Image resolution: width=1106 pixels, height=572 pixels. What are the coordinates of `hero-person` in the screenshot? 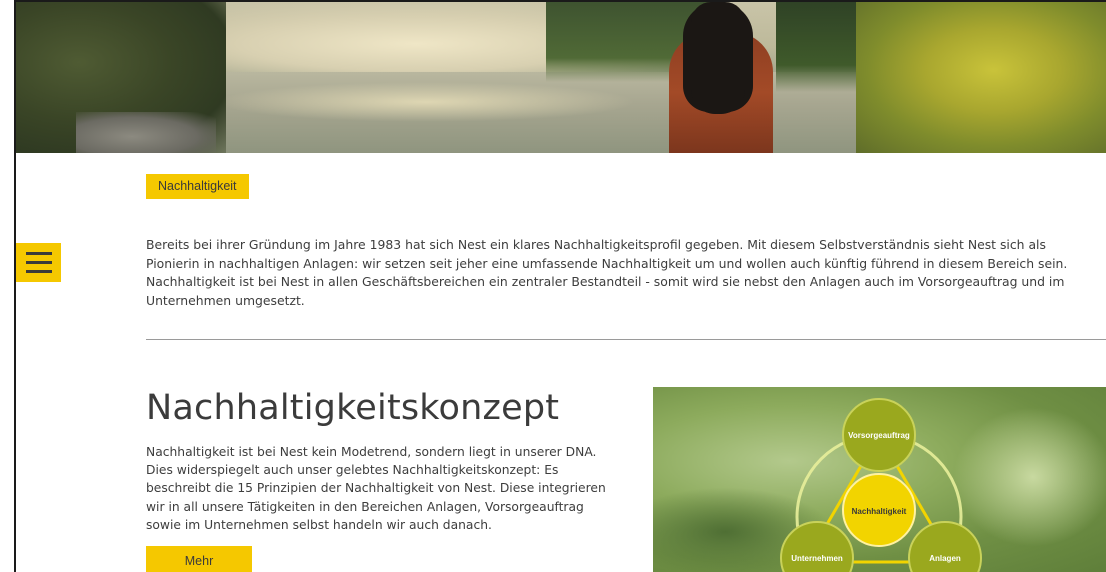 It's located at (721, 77).